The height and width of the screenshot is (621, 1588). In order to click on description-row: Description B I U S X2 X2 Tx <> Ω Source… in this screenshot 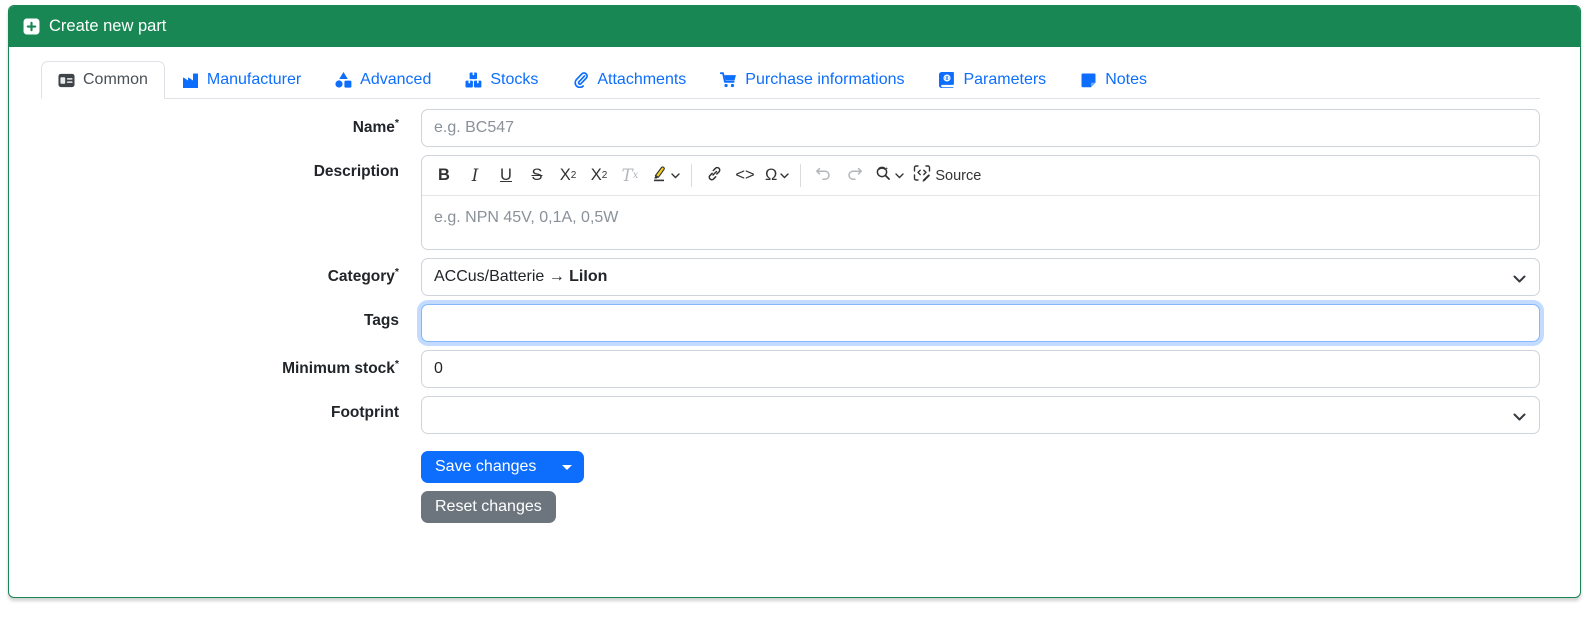, I will do `click(790, 202)`.